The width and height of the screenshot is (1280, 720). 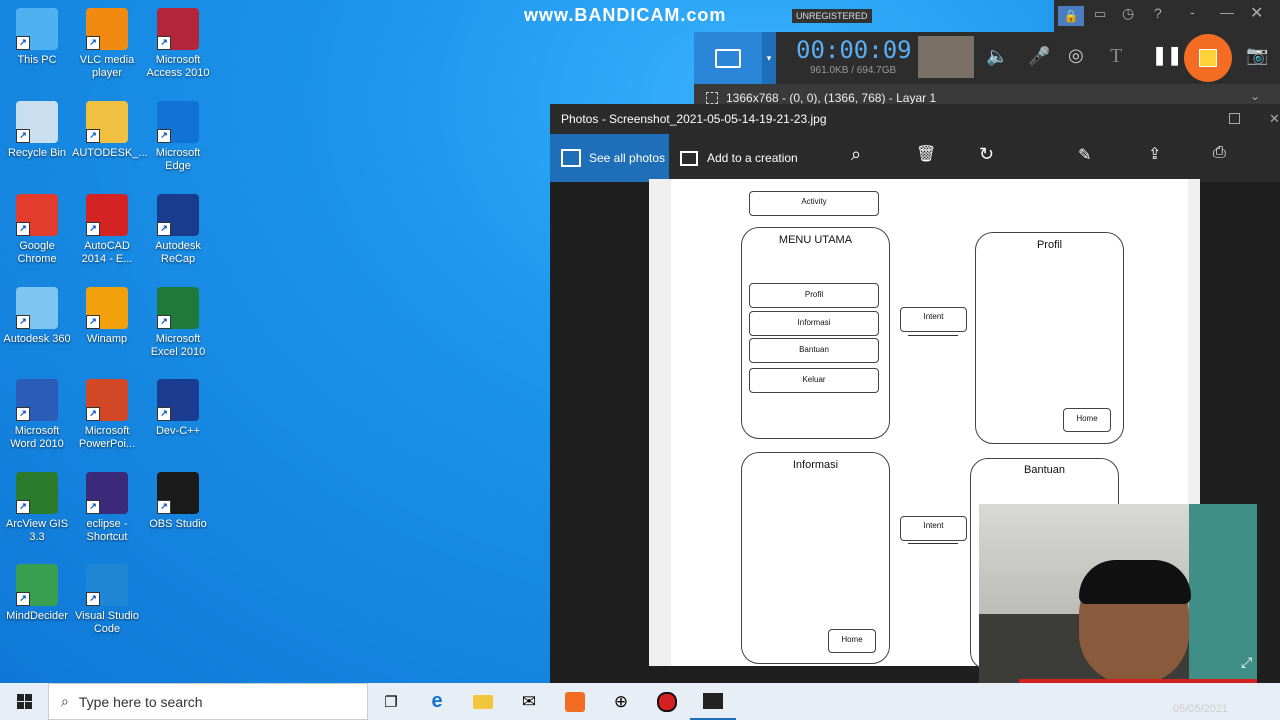 What do you see at coordinates (1071, 16) in the screenshot?
I see `lock-icon: 🔒` at bounding box center [1071, 16].